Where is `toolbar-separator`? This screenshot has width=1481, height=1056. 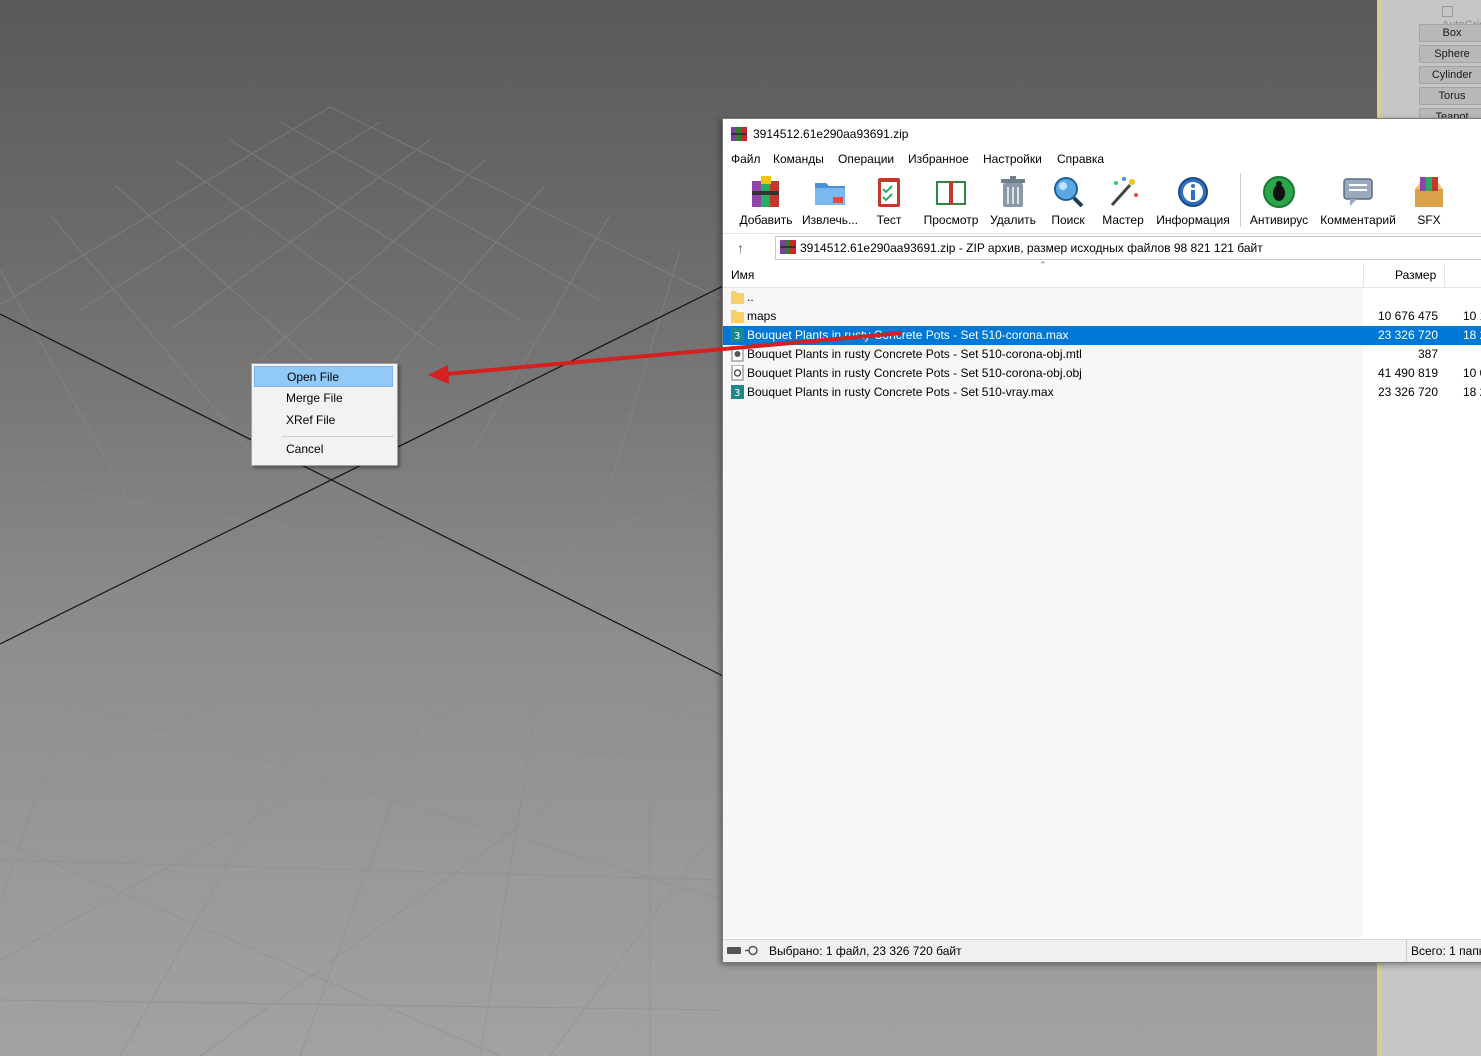 toolbar-separator is located at coordinates (1240, 200).